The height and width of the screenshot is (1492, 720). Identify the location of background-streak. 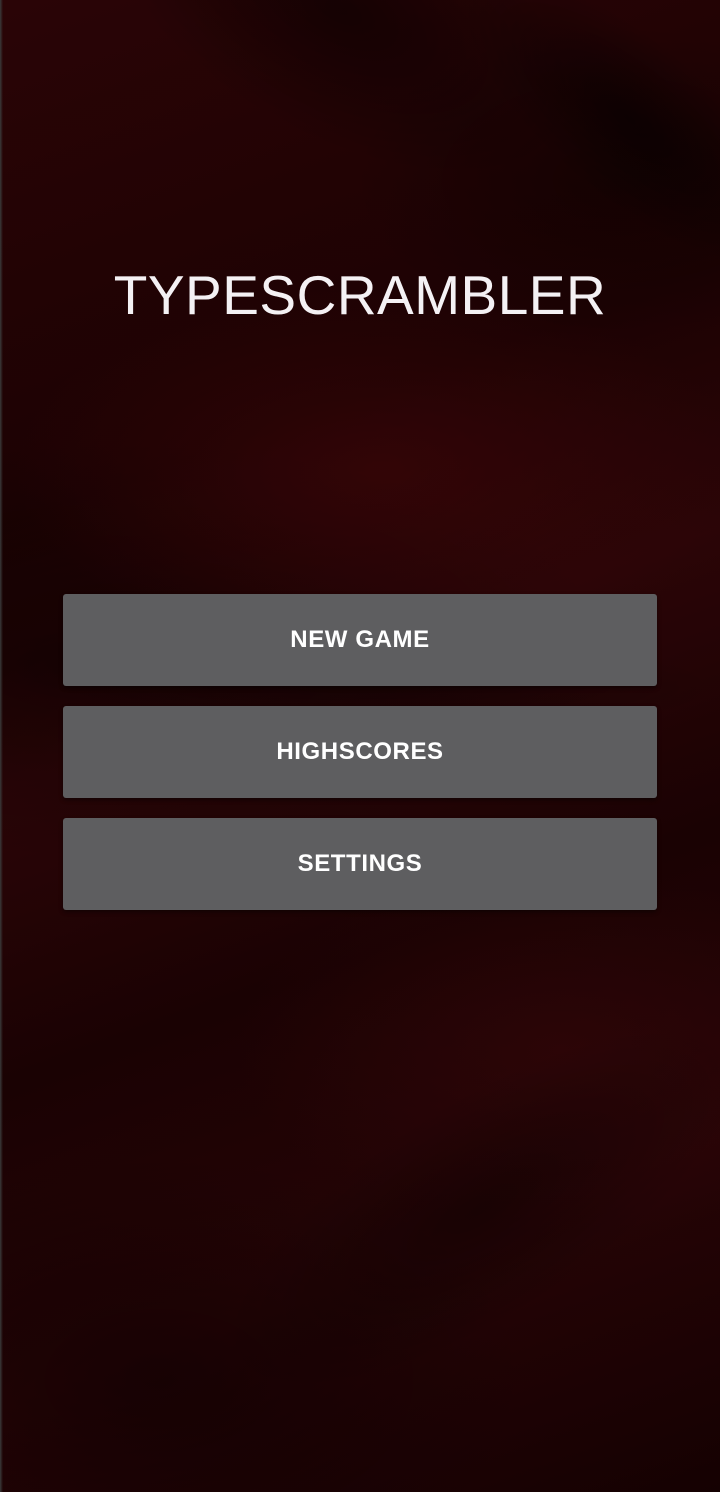
(340, 123).